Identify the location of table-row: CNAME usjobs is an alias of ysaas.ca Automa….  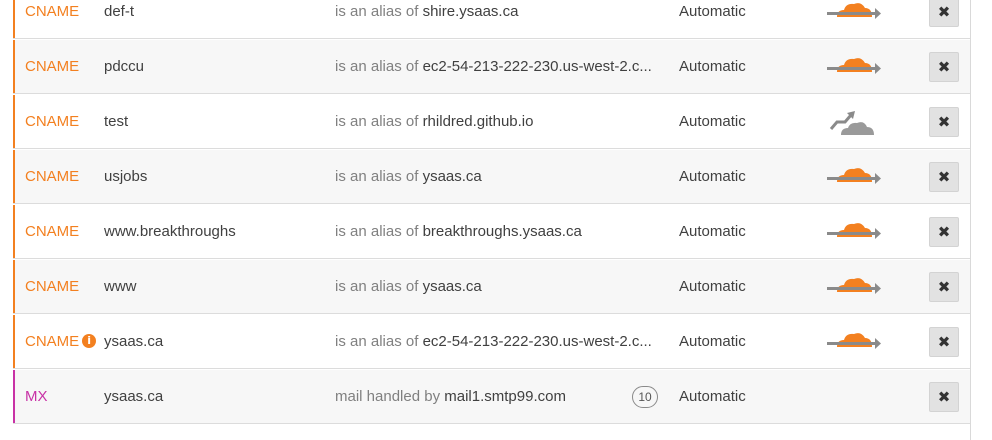
(491, 177).